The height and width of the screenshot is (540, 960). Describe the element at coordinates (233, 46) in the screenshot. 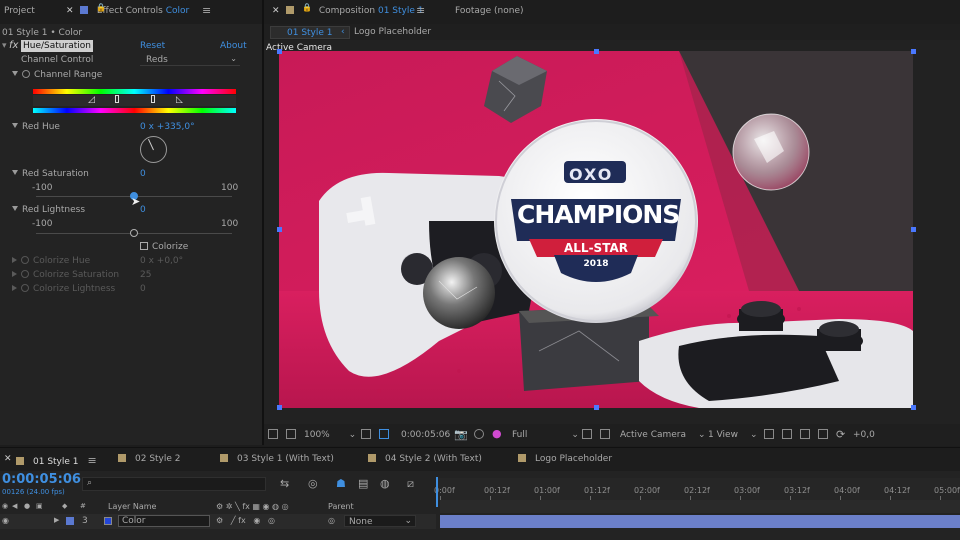

I see `about-button: About` at that location.